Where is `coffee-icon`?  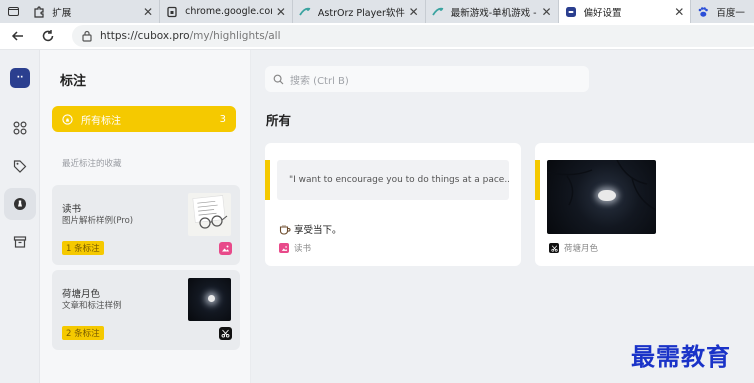 coffee-icon is located at coordinates (285, 231).